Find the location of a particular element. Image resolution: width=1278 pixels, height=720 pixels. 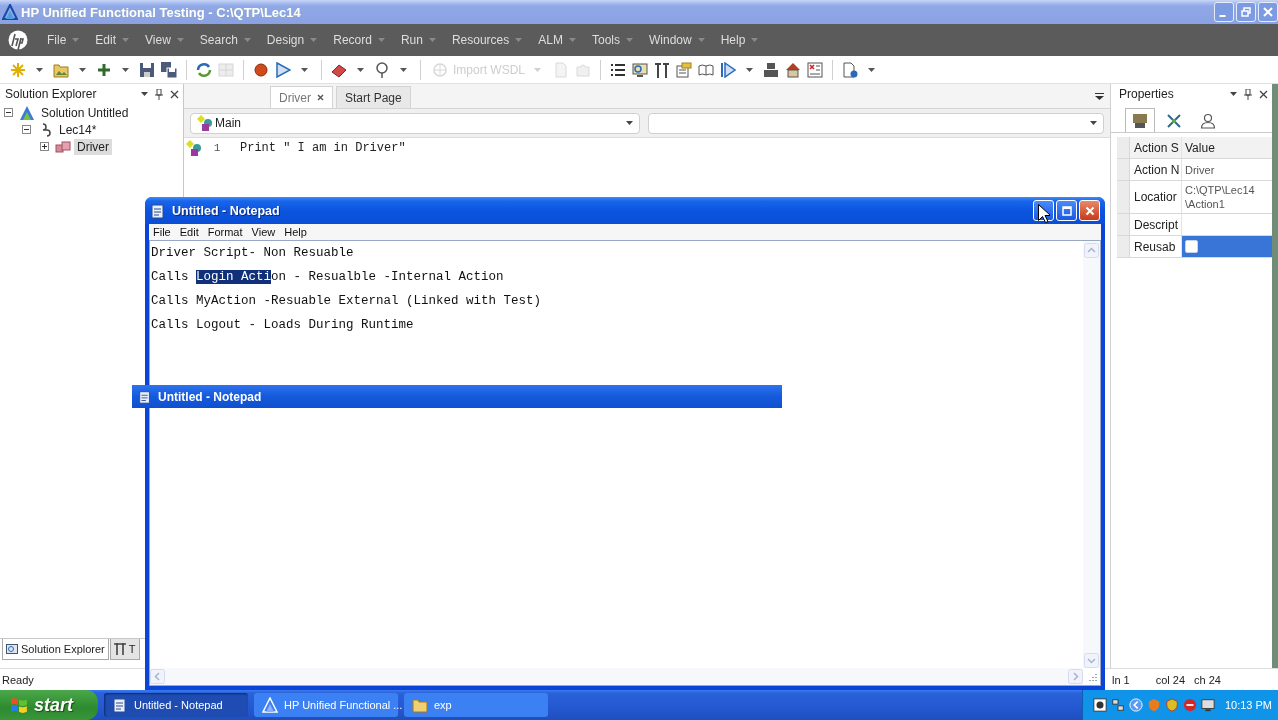

start-button: start is located at coordinates (49, 705).